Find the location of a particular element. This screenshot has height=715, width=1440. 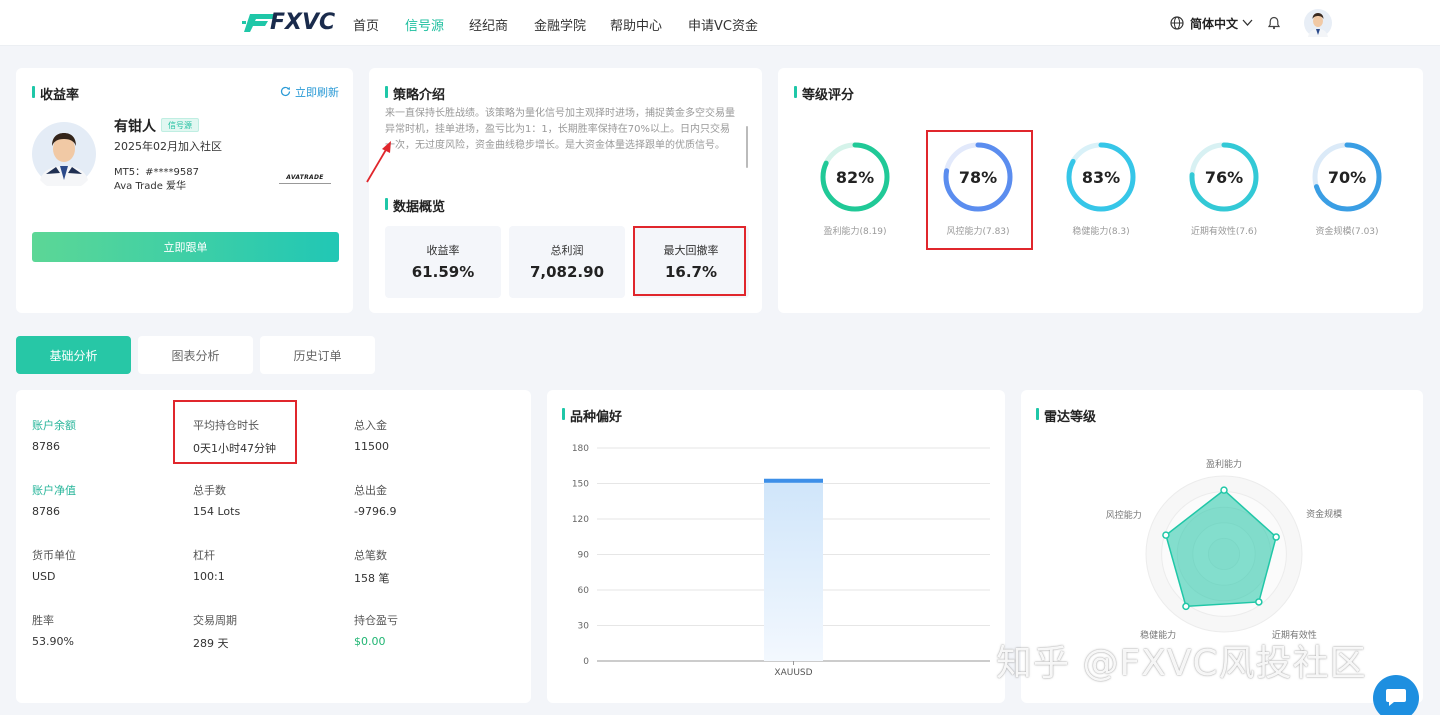

overview-profit: 总利润 7,082.90 is located at coordinates (567, 262).